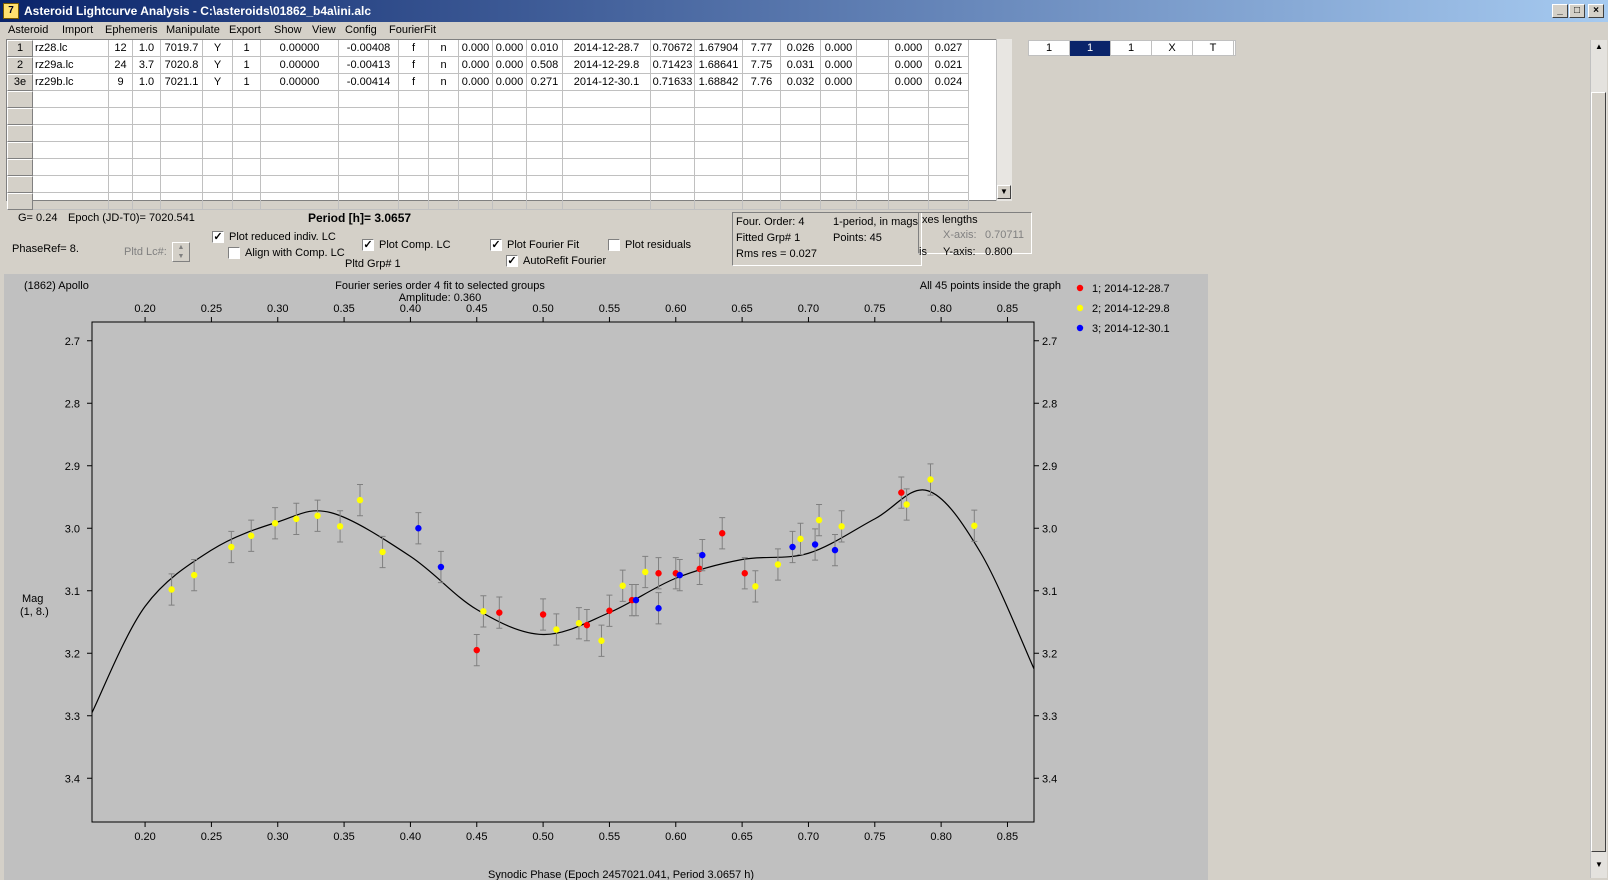  Describe the element at coordinates (368, 245) in the screenshot. I see `plot-comp-checkbox: ✓` at that location.